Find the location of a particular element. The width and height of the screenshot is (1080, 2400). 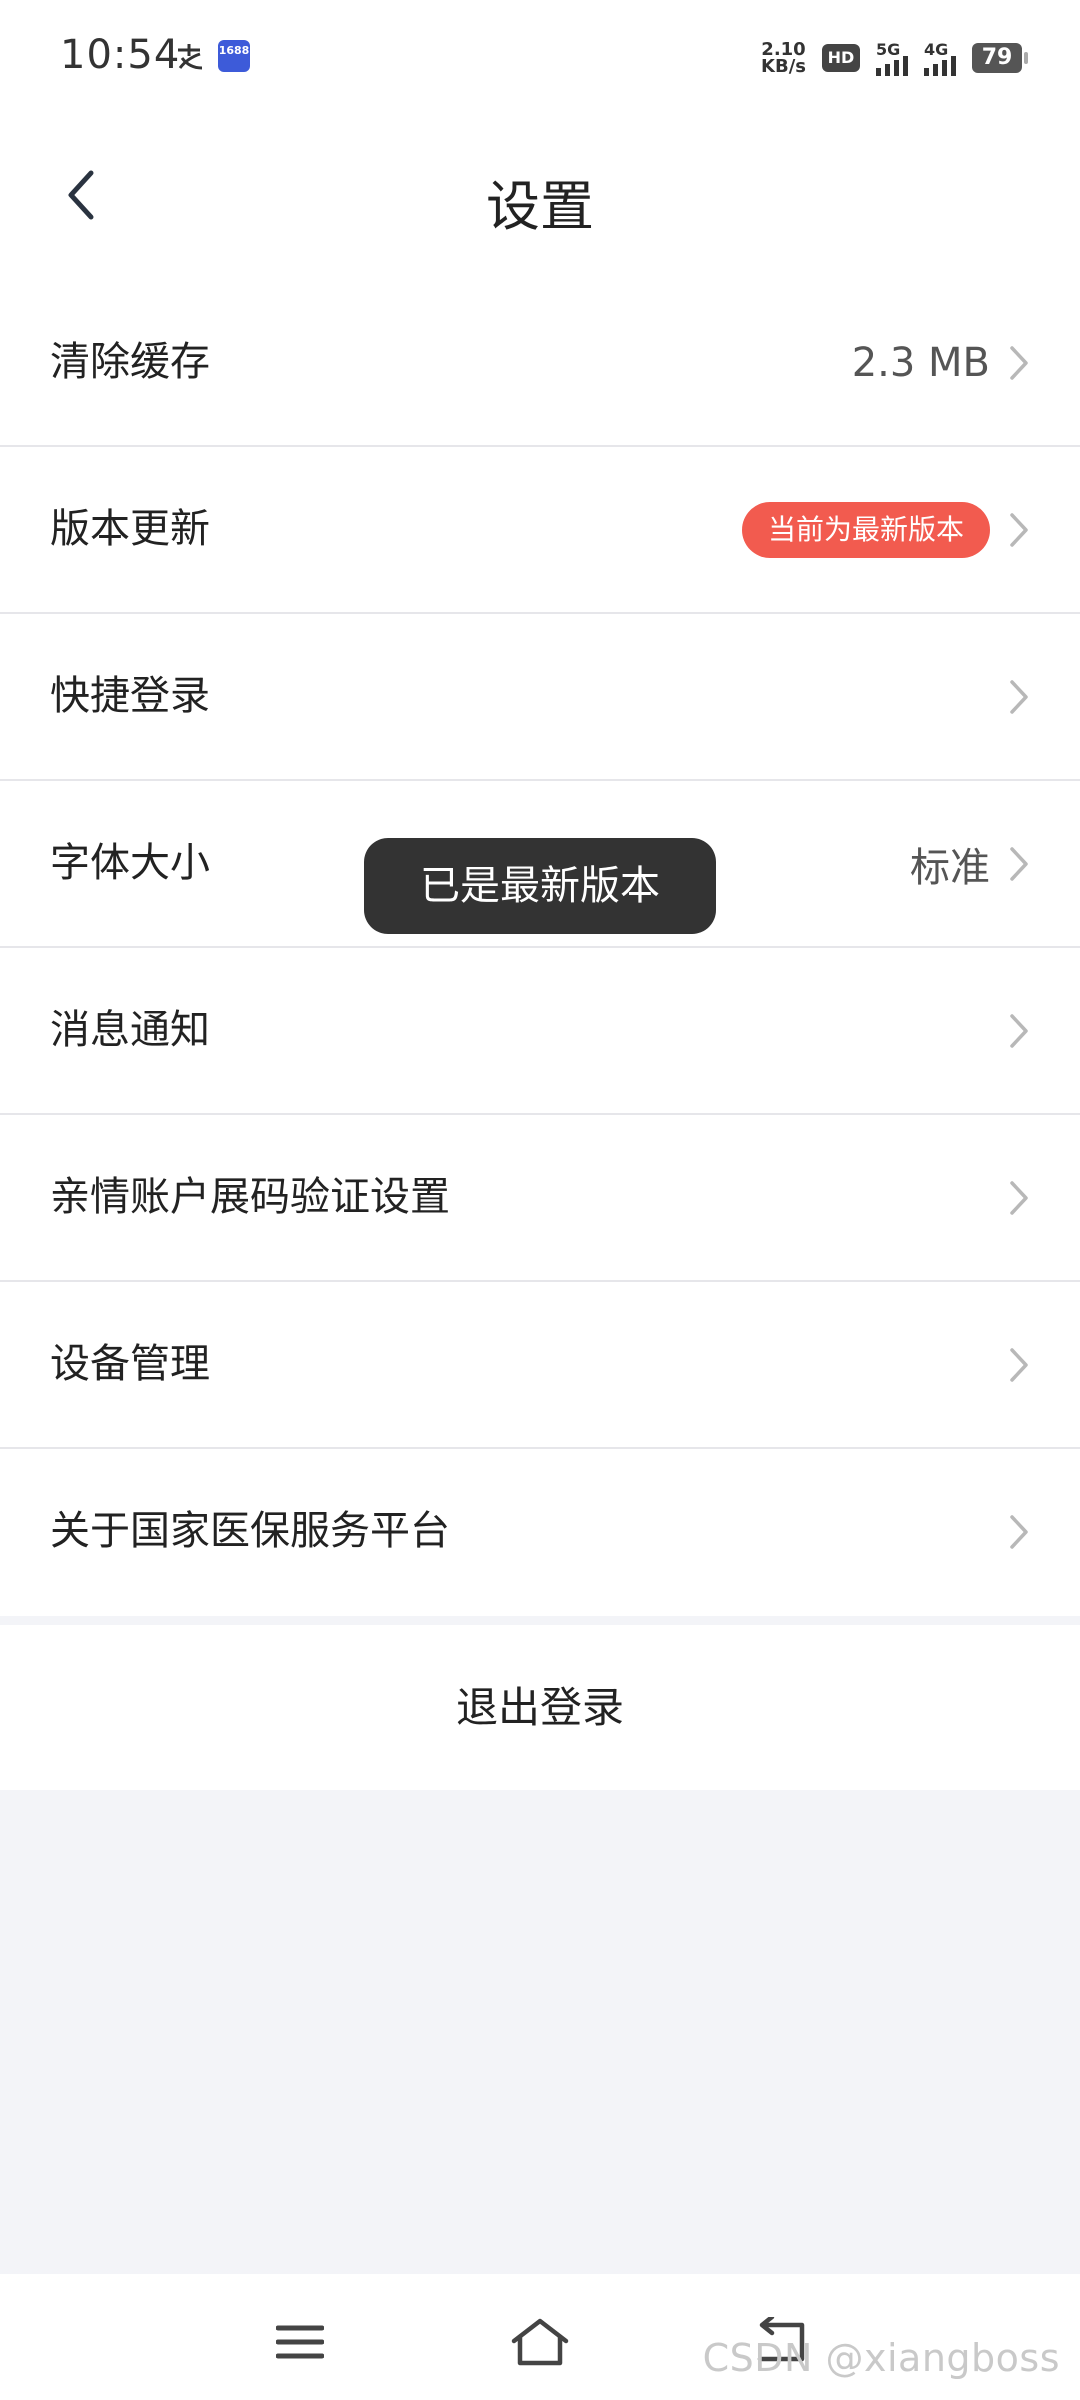

signal-4g-icon: 4G is located at coordinates (940, 58).